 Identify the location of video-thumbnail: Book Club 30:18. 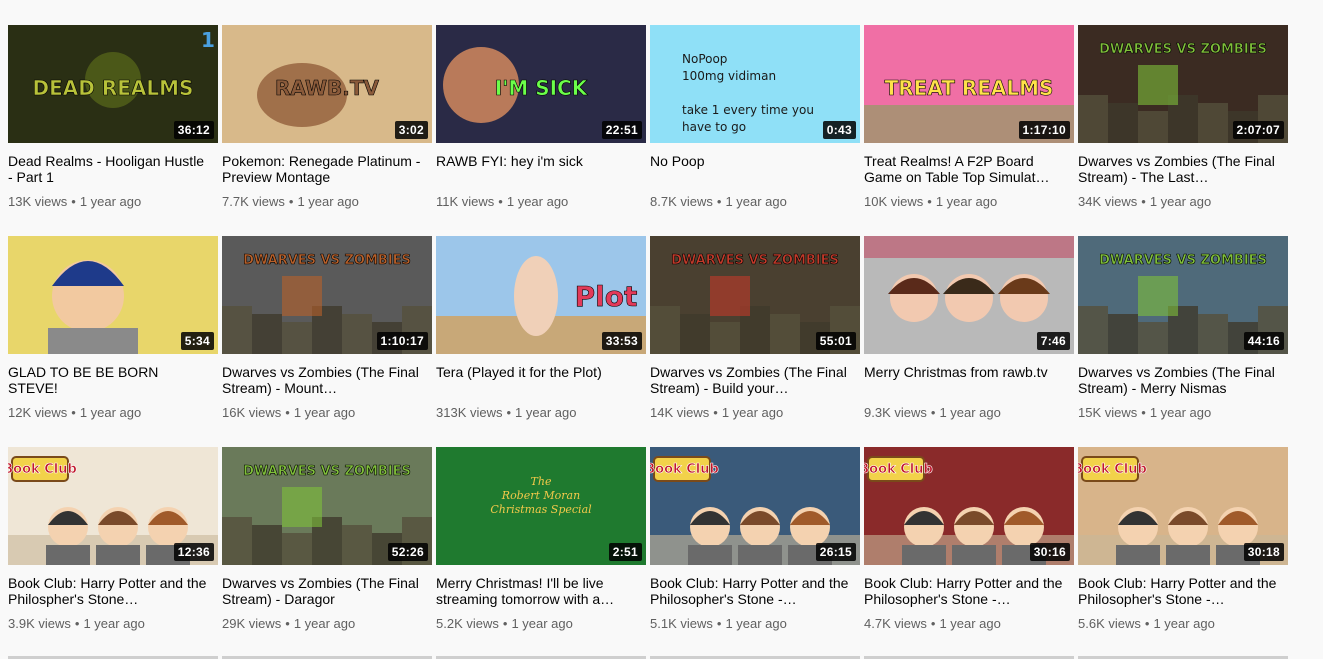
(1183, 506).